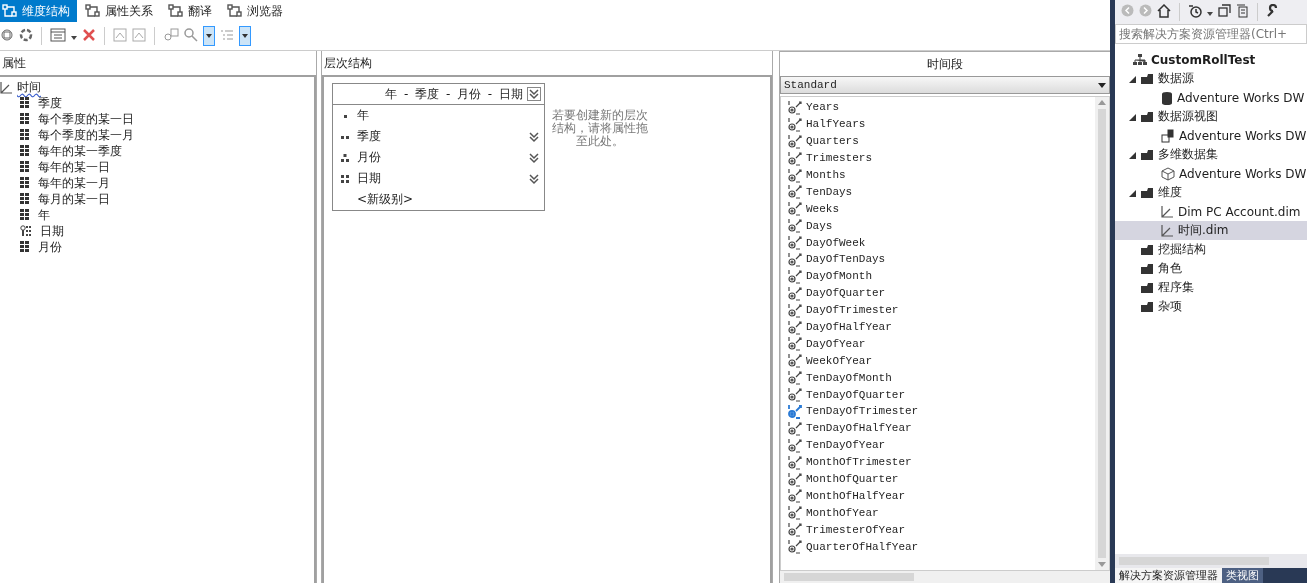  Describe the element at coordinates (438, 178) in the screenshot. I see `level-item: 日期` at that location.